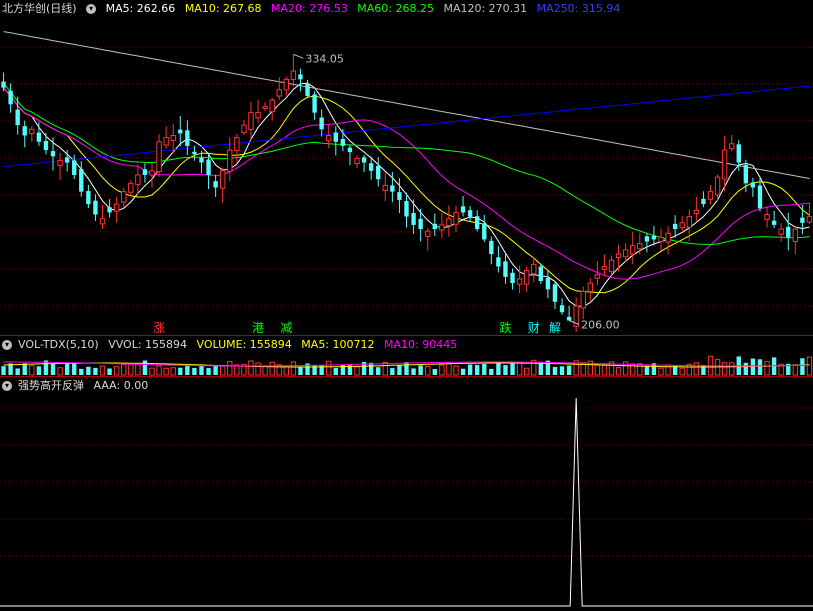 Image resolution: width=813 pixels, height=611 pixels. What do you see at coordinates (421, 344) in the screenshot?
I see `vol-ma10-legend: MA10: 90445` at bounding box center [421, 344].